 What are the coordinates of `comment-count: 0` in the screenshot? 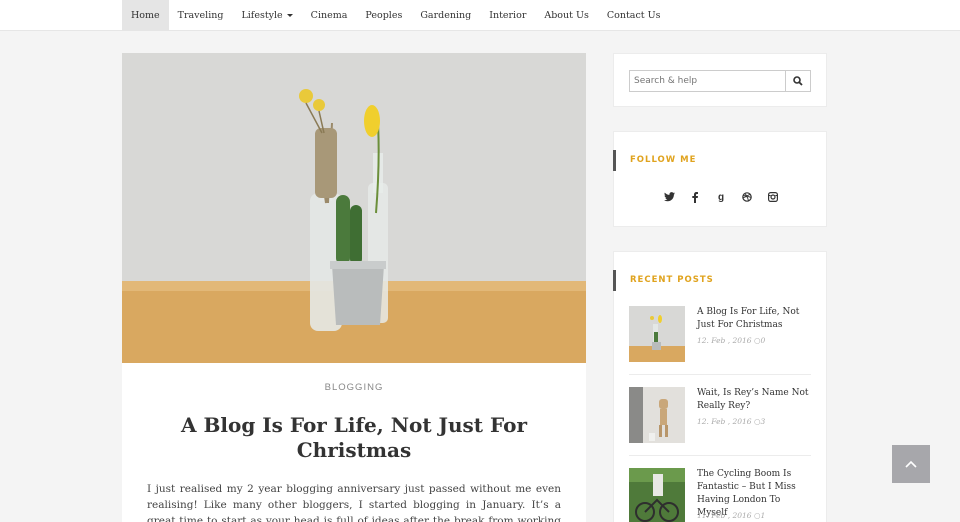 It's located at (763, 340).